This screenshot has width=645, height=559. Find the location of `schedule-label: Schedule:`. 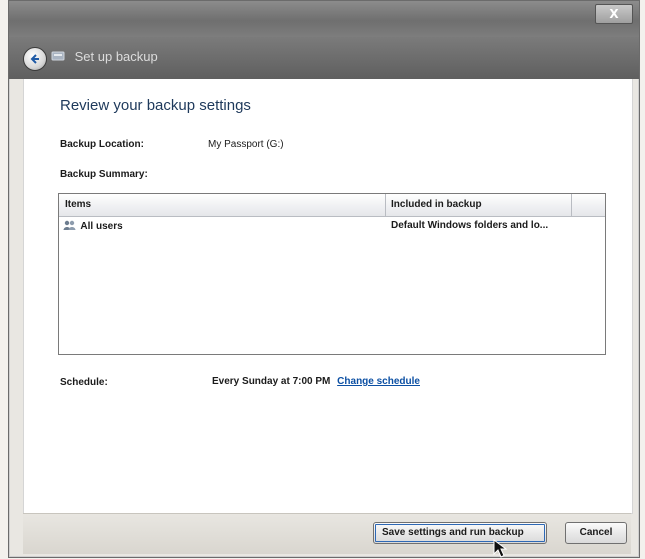

schedule-label: Schedule: is located at coordinates (84, 382).